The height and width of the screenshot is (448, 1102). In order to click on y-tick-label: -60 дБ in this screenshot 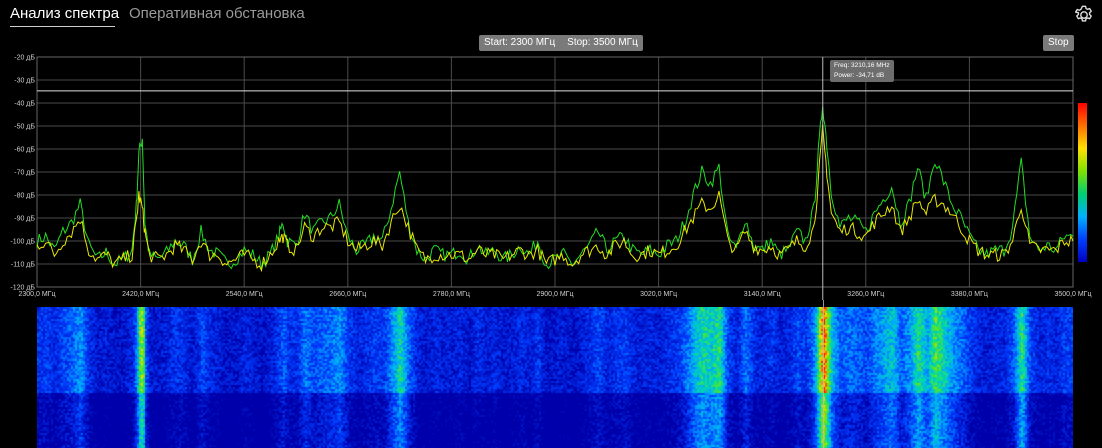, I will do `click(24, 150)`.